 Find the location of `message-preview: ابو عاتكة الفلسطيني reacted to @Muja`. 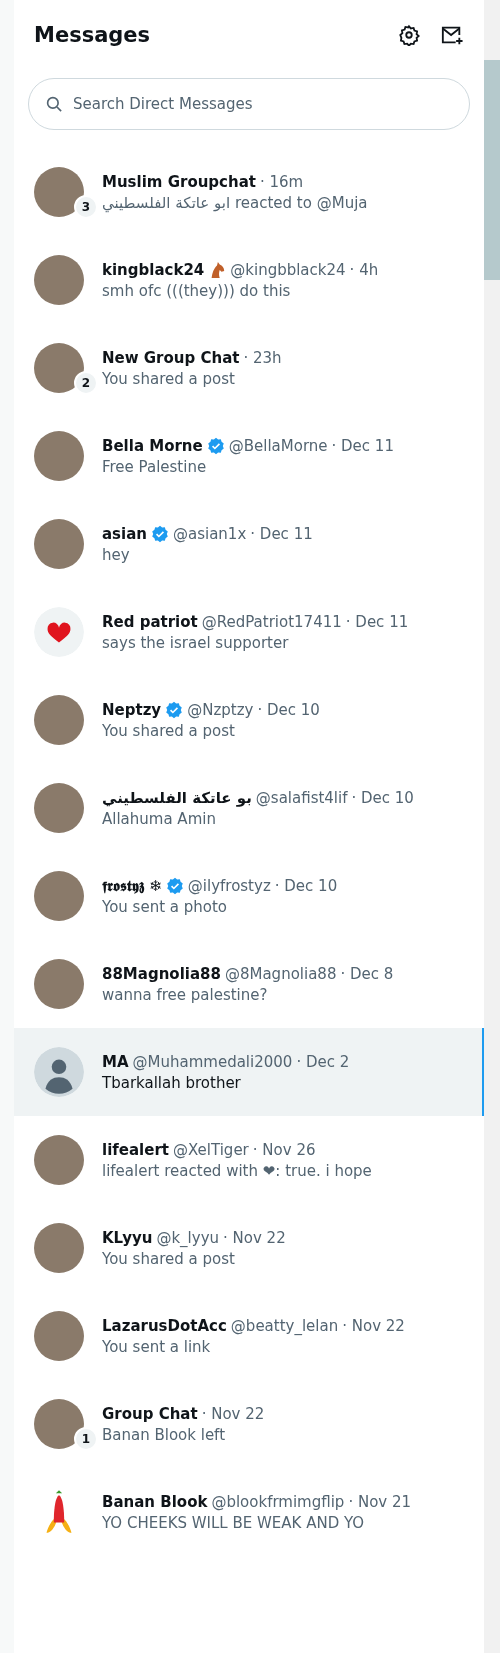

message-preview: ابو عاتكة الفلسطيني reacted to @Muja is located at coordinates (235, 202).